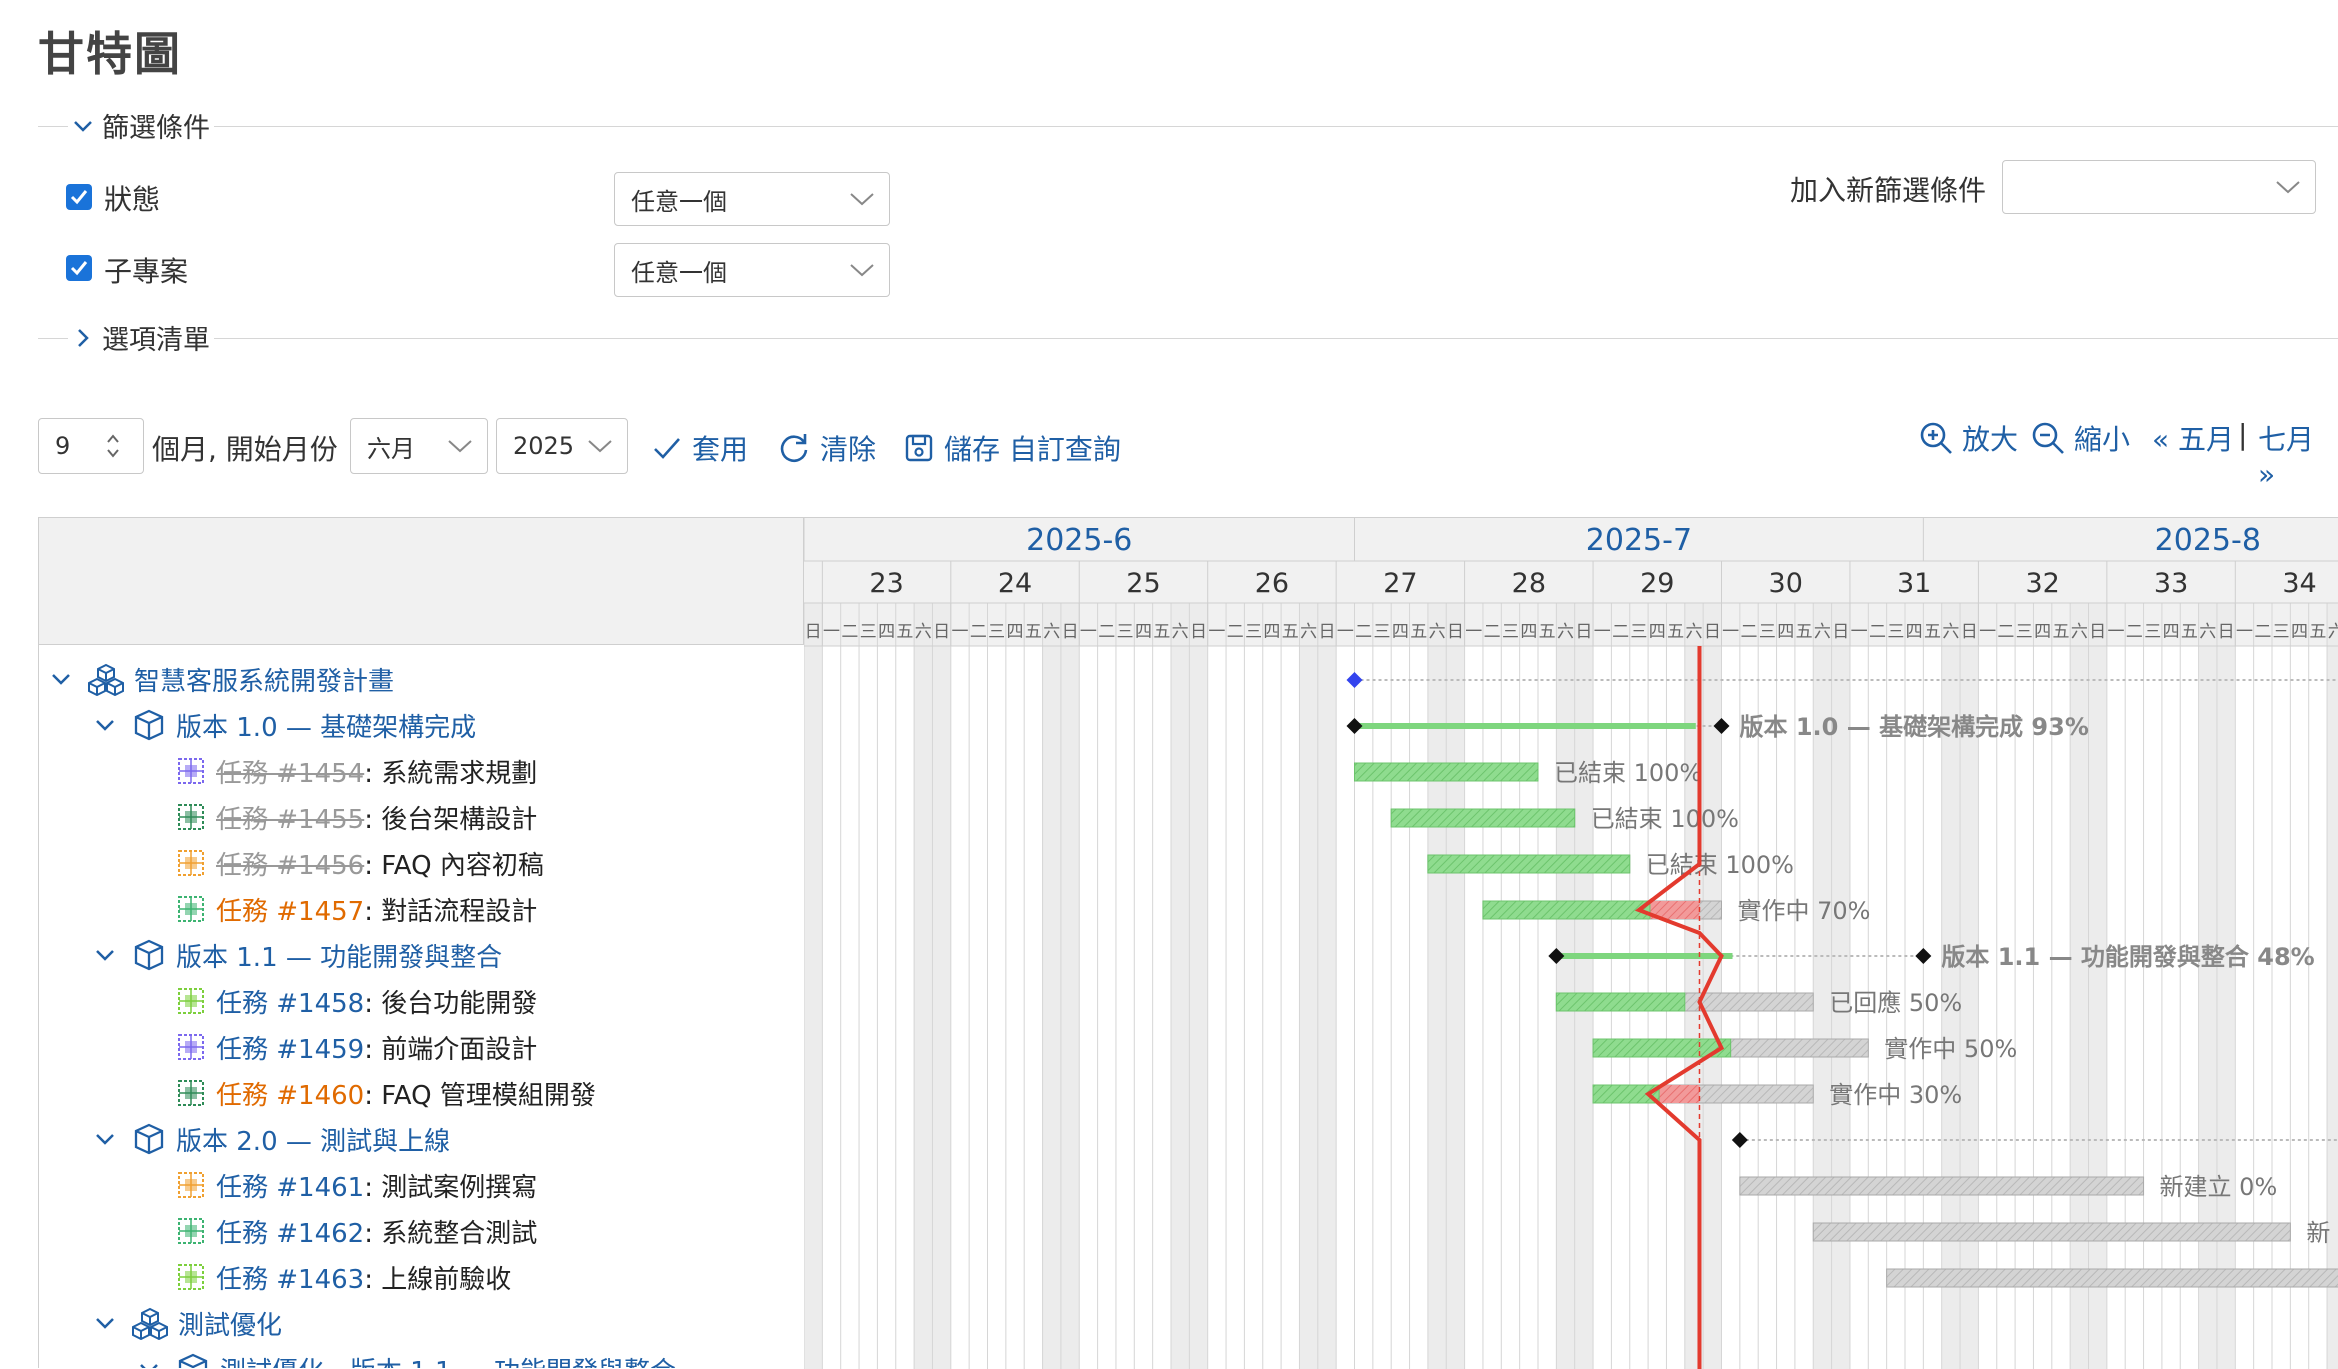  Describe the element at coordinates (290, 1001) in the screenshot. I see `issue-link: 任務 #1458` at that location.